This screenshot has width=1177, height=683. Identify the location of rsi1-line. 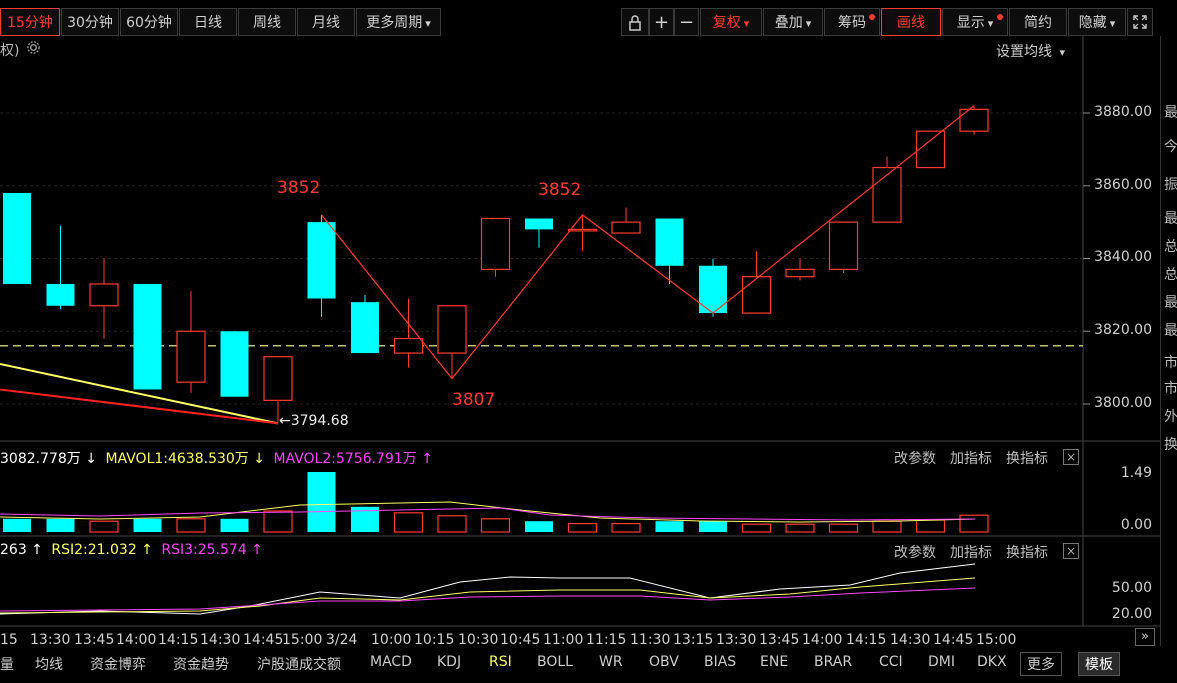
(488, 589).